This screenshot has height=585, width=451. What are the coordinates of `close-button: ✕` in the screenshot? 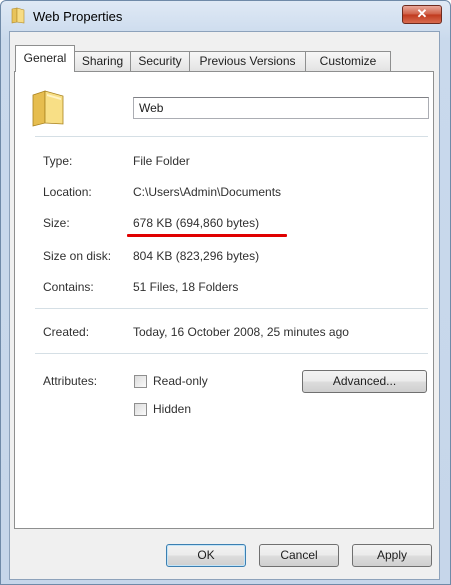 It's located at (422, 14).